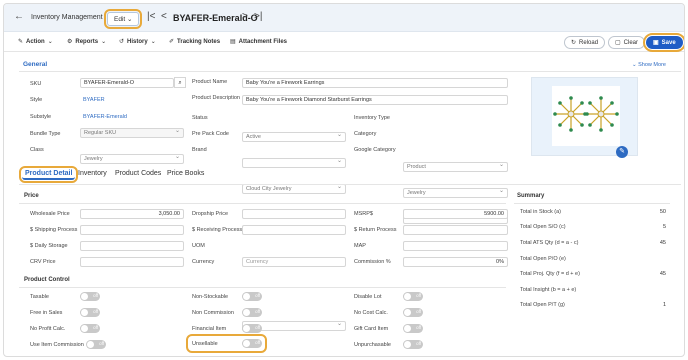  What do you see at coordinates (138, 173) in the screenshot?
I see `tab-product-codes: Product Codes` at bounding box center [138, 173].